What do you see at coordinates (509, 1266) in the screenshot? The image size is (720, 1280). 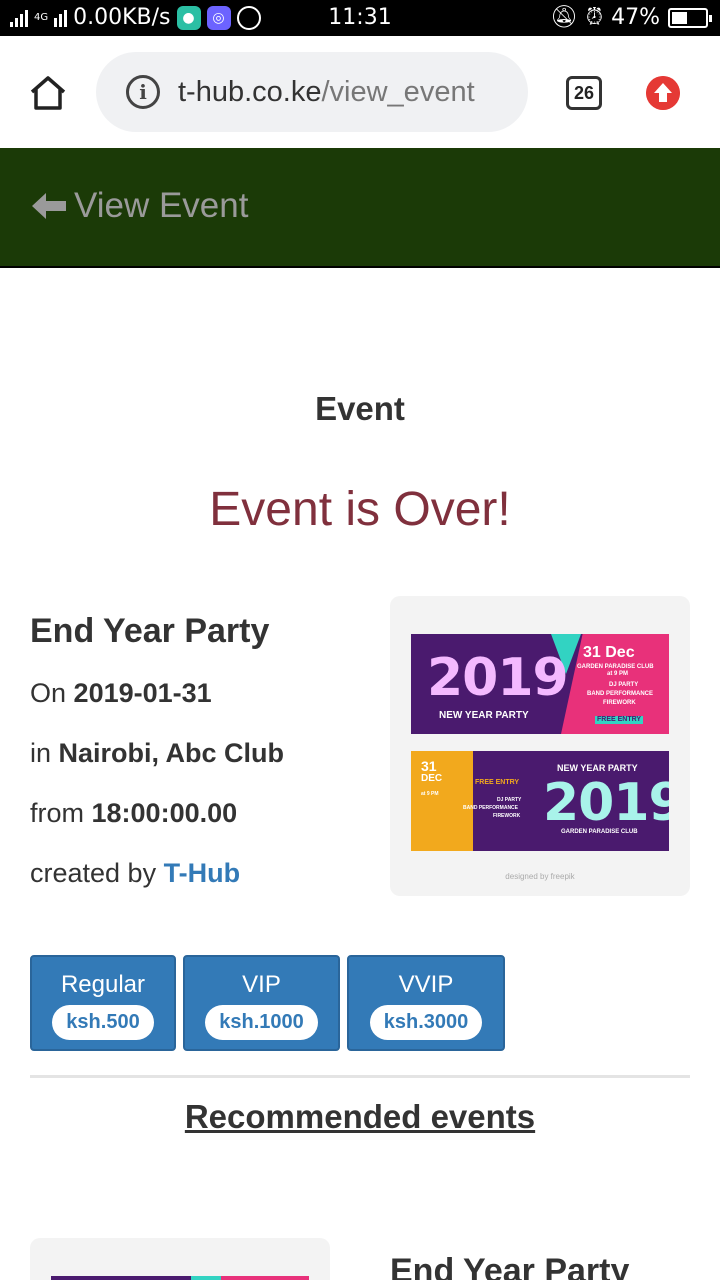 I see `recommended-event-title: End Year Party` at bounding box center [509, 1266].